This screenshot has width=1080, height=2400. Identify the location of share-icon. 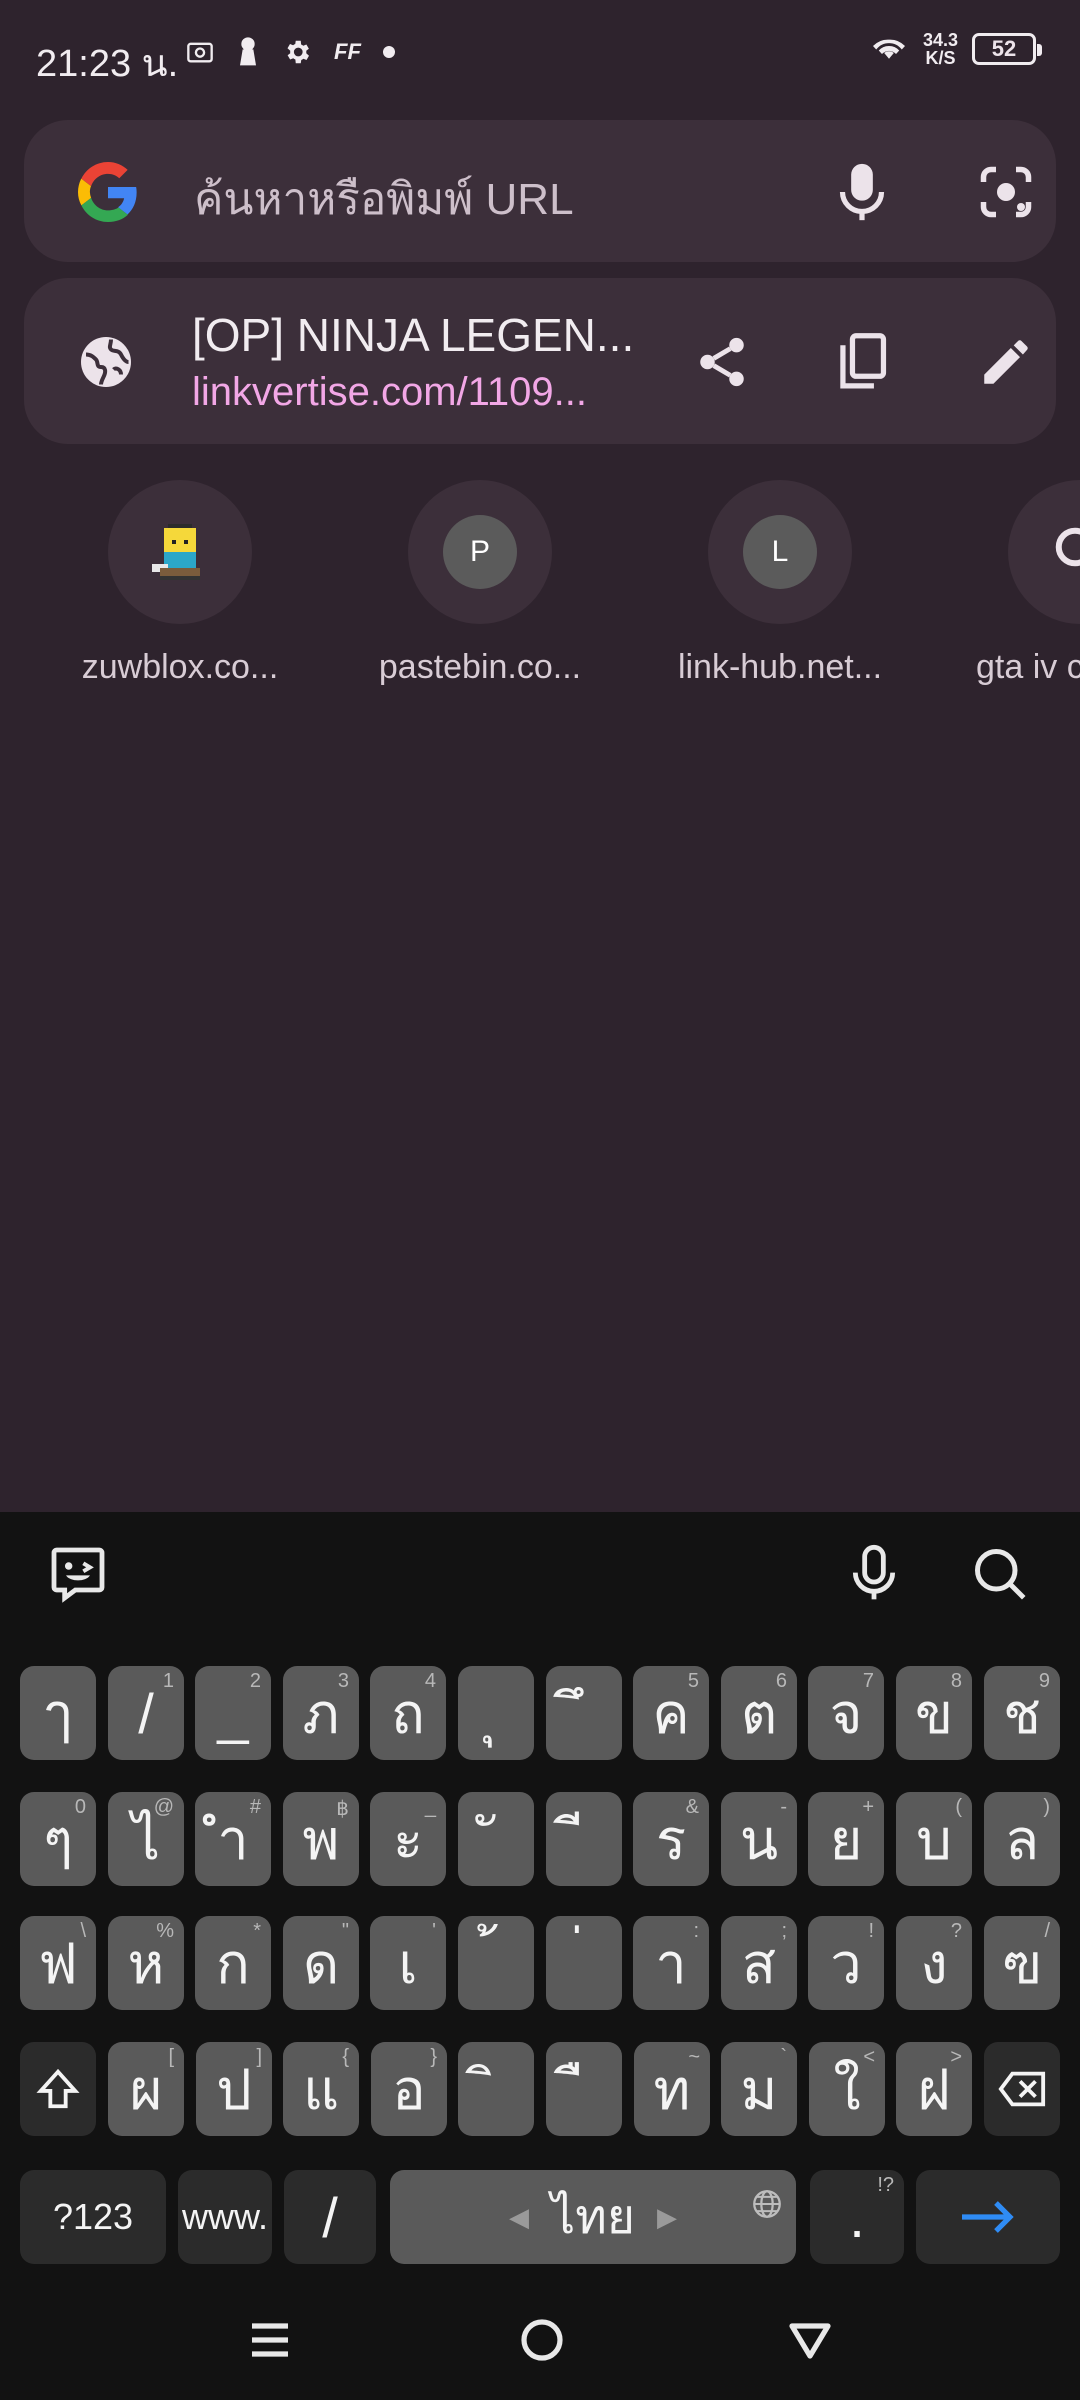
(722, 362).